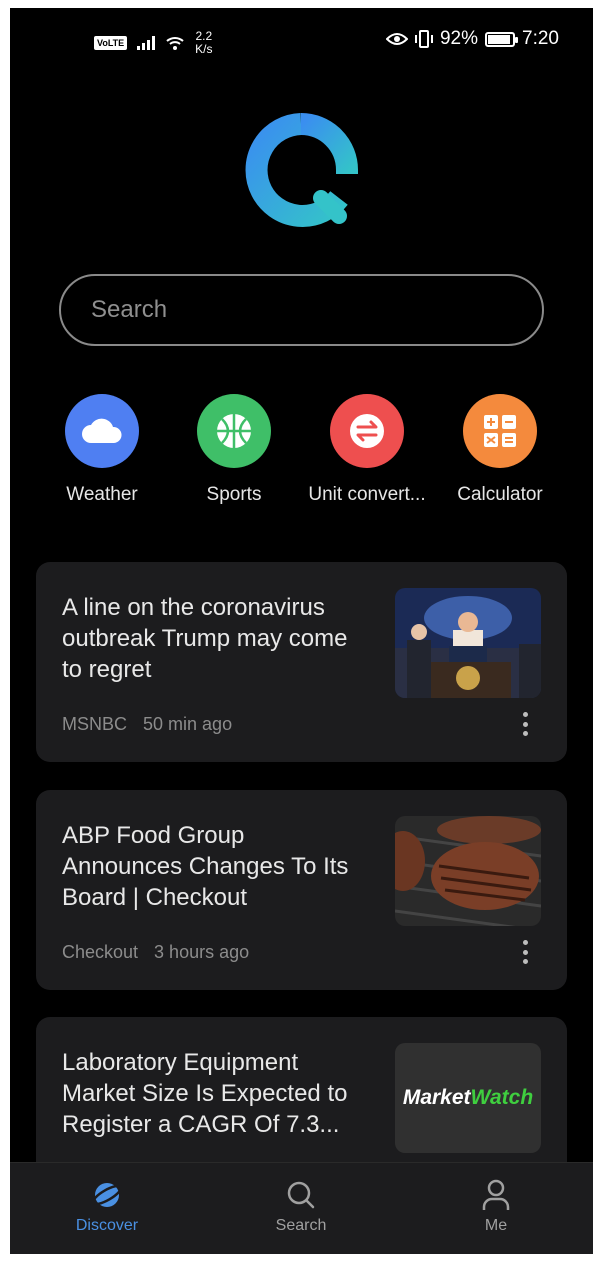 The height and width of the screenshot is (1264, 600). Describe the element at coordinates (95, 724) in the screenshot. I see `news-source: MSNBC` at that location.